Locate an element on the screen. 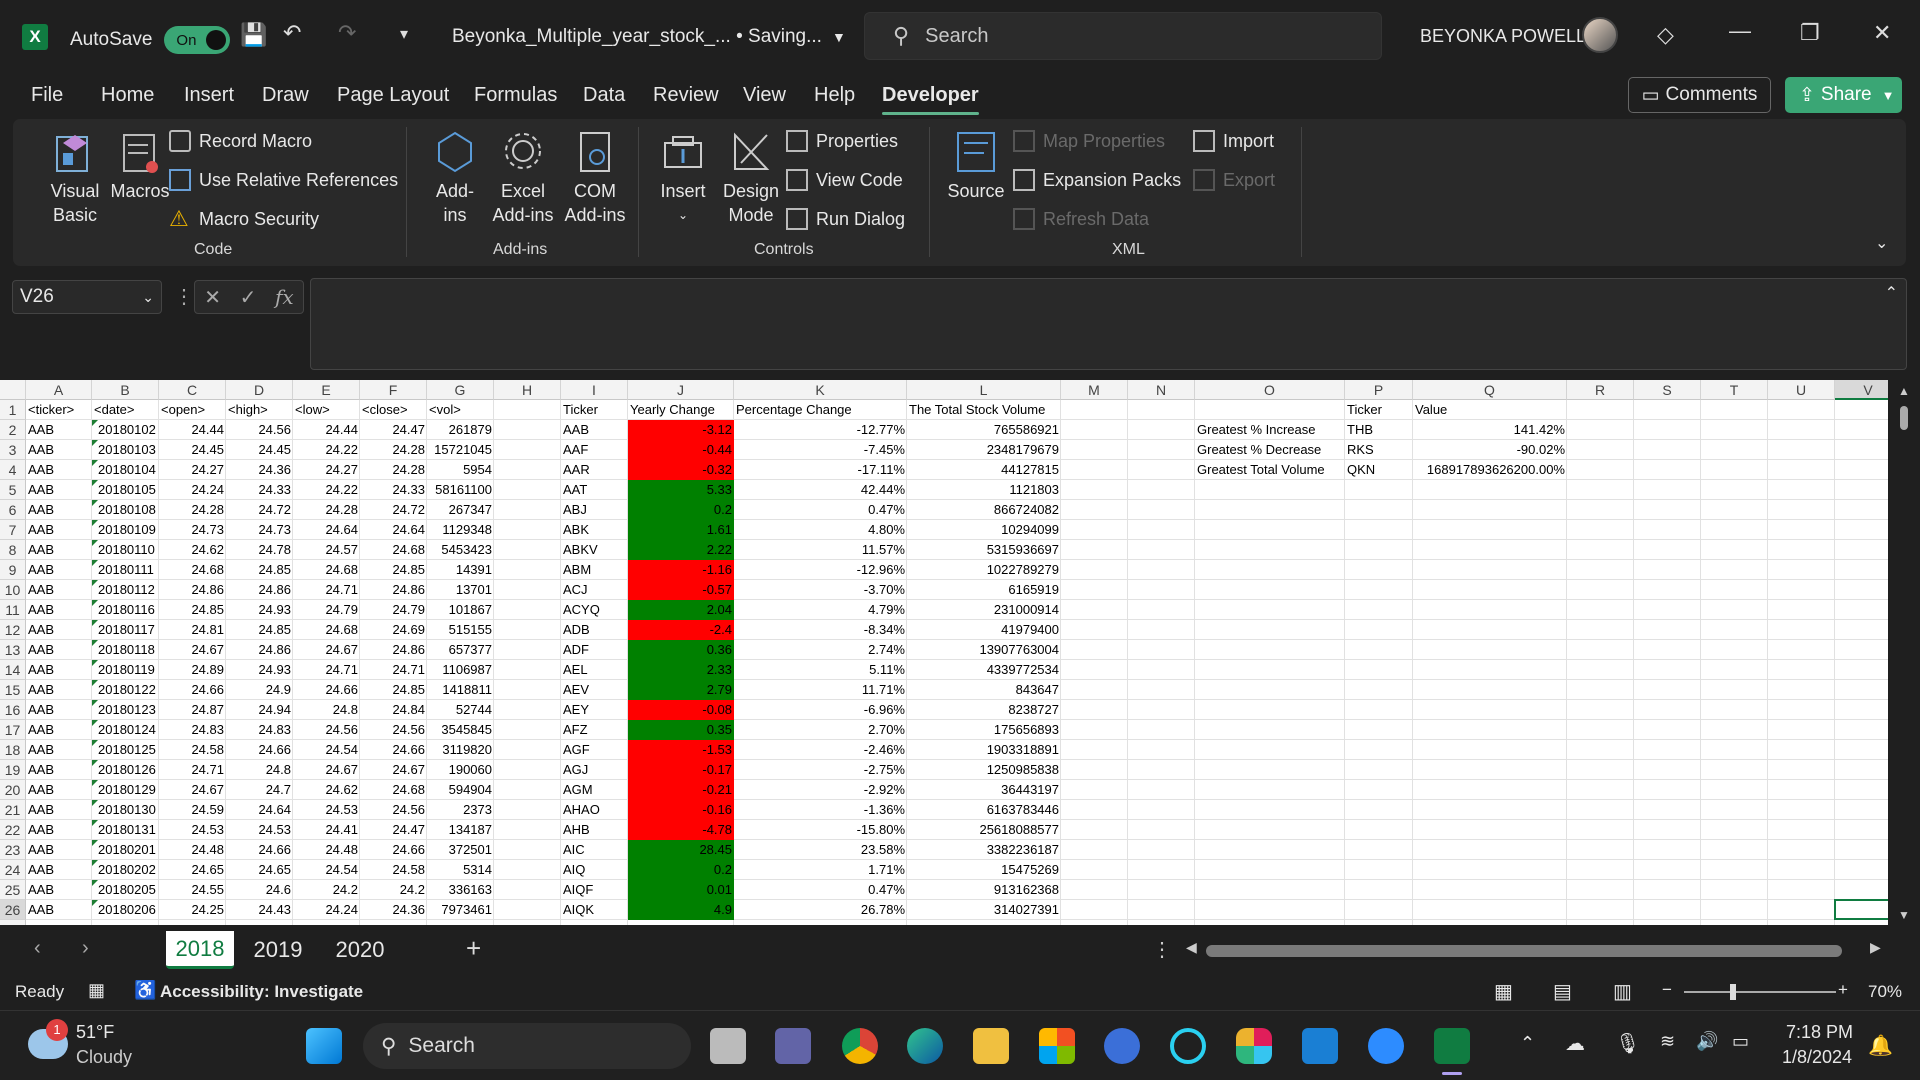  table-cell: 20180105 is located at coordinates (125, 490).